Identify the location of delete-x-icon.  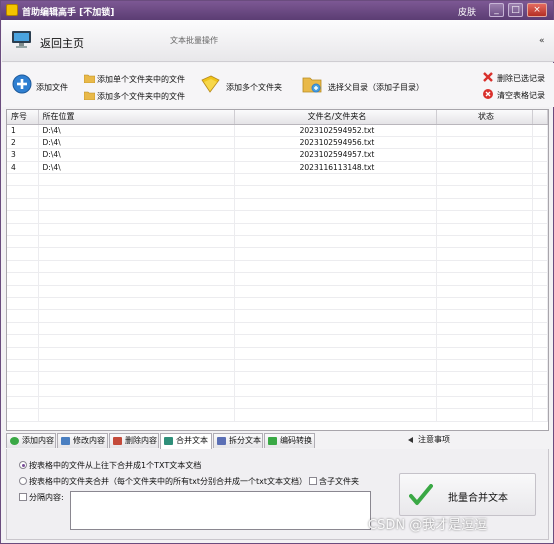
(488, 77).